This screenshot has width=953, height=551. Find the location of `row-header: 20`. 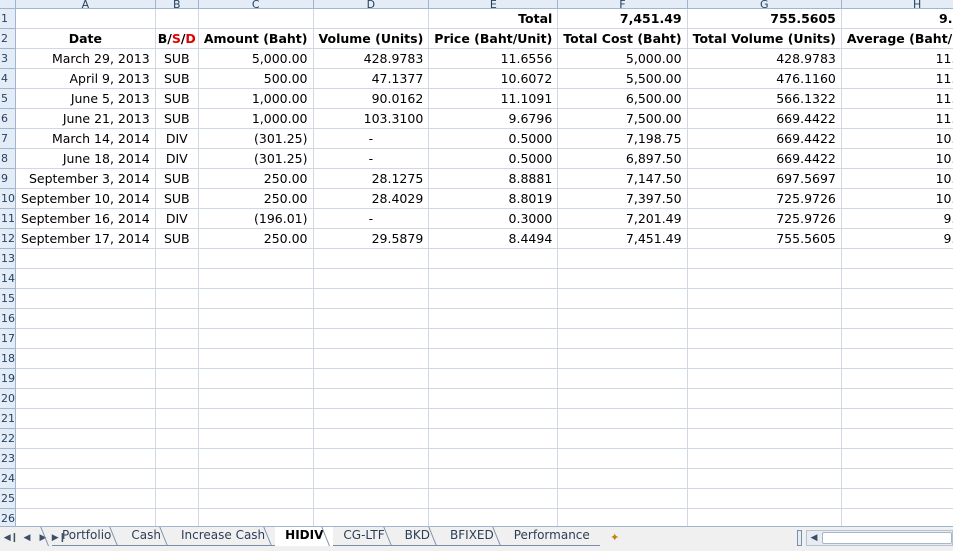

row-header: 20 is located at coordinates (8, 398).